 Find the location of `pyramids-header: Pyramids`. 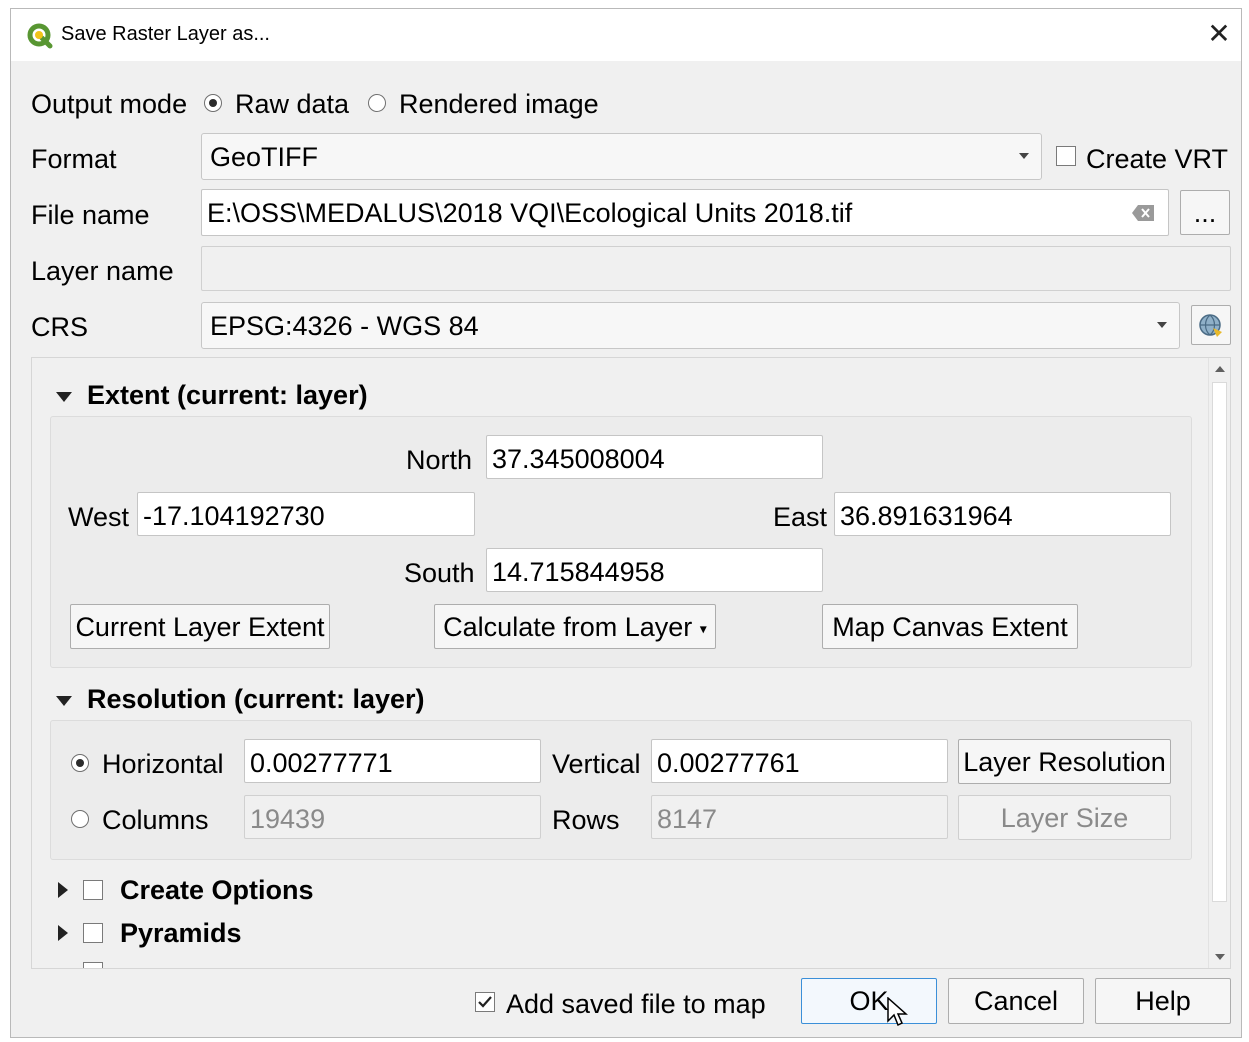

pyramids-header: Pyramids is located at coordinates (181, 933).